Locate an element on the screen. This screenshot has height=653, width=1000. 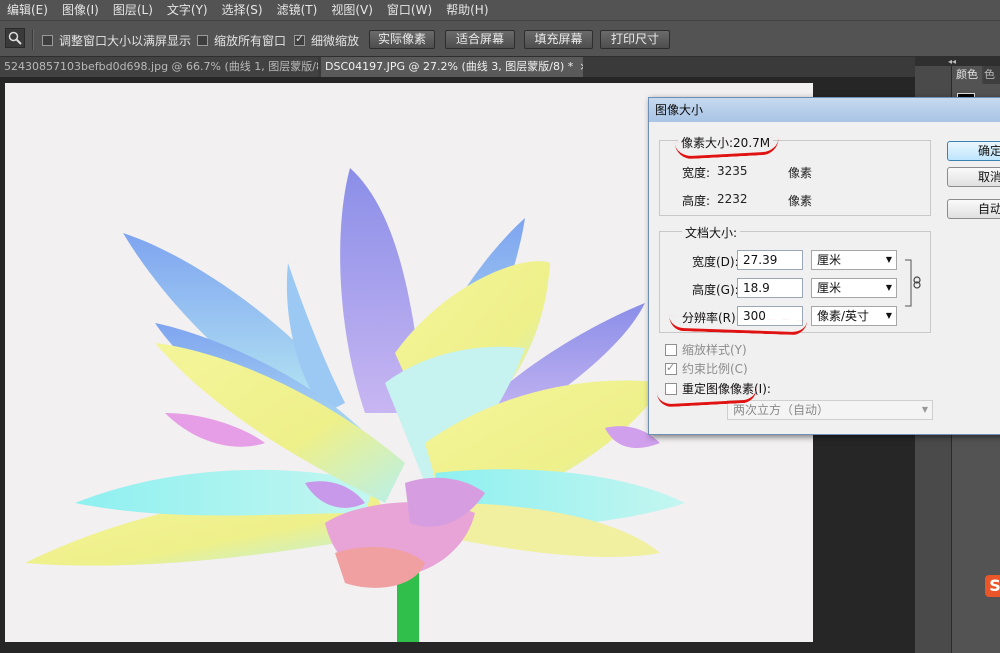
resample-method-select: 两次立方（自动） ▼ is located at coordinates (830, 410).